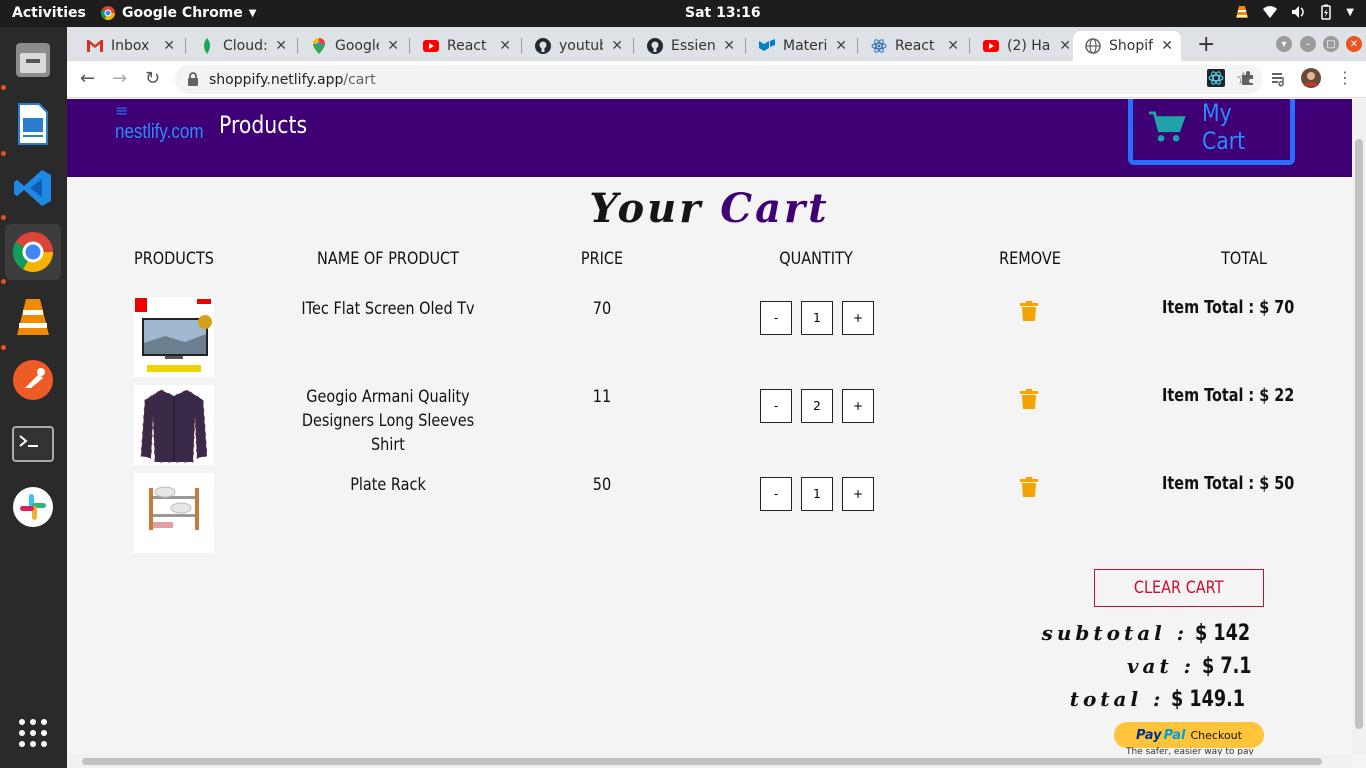  I want to click on battery-icon, so click(1326, 12).